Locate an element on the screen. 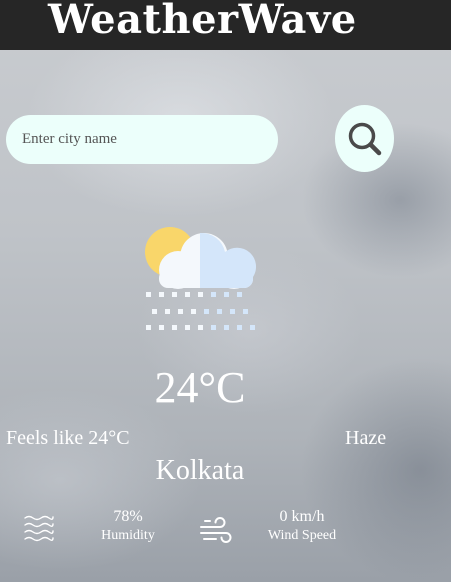 Image resolution: width=451 pixels, height=582 pixels. app-header: WeatherWave is located at coordinates (225, 25).